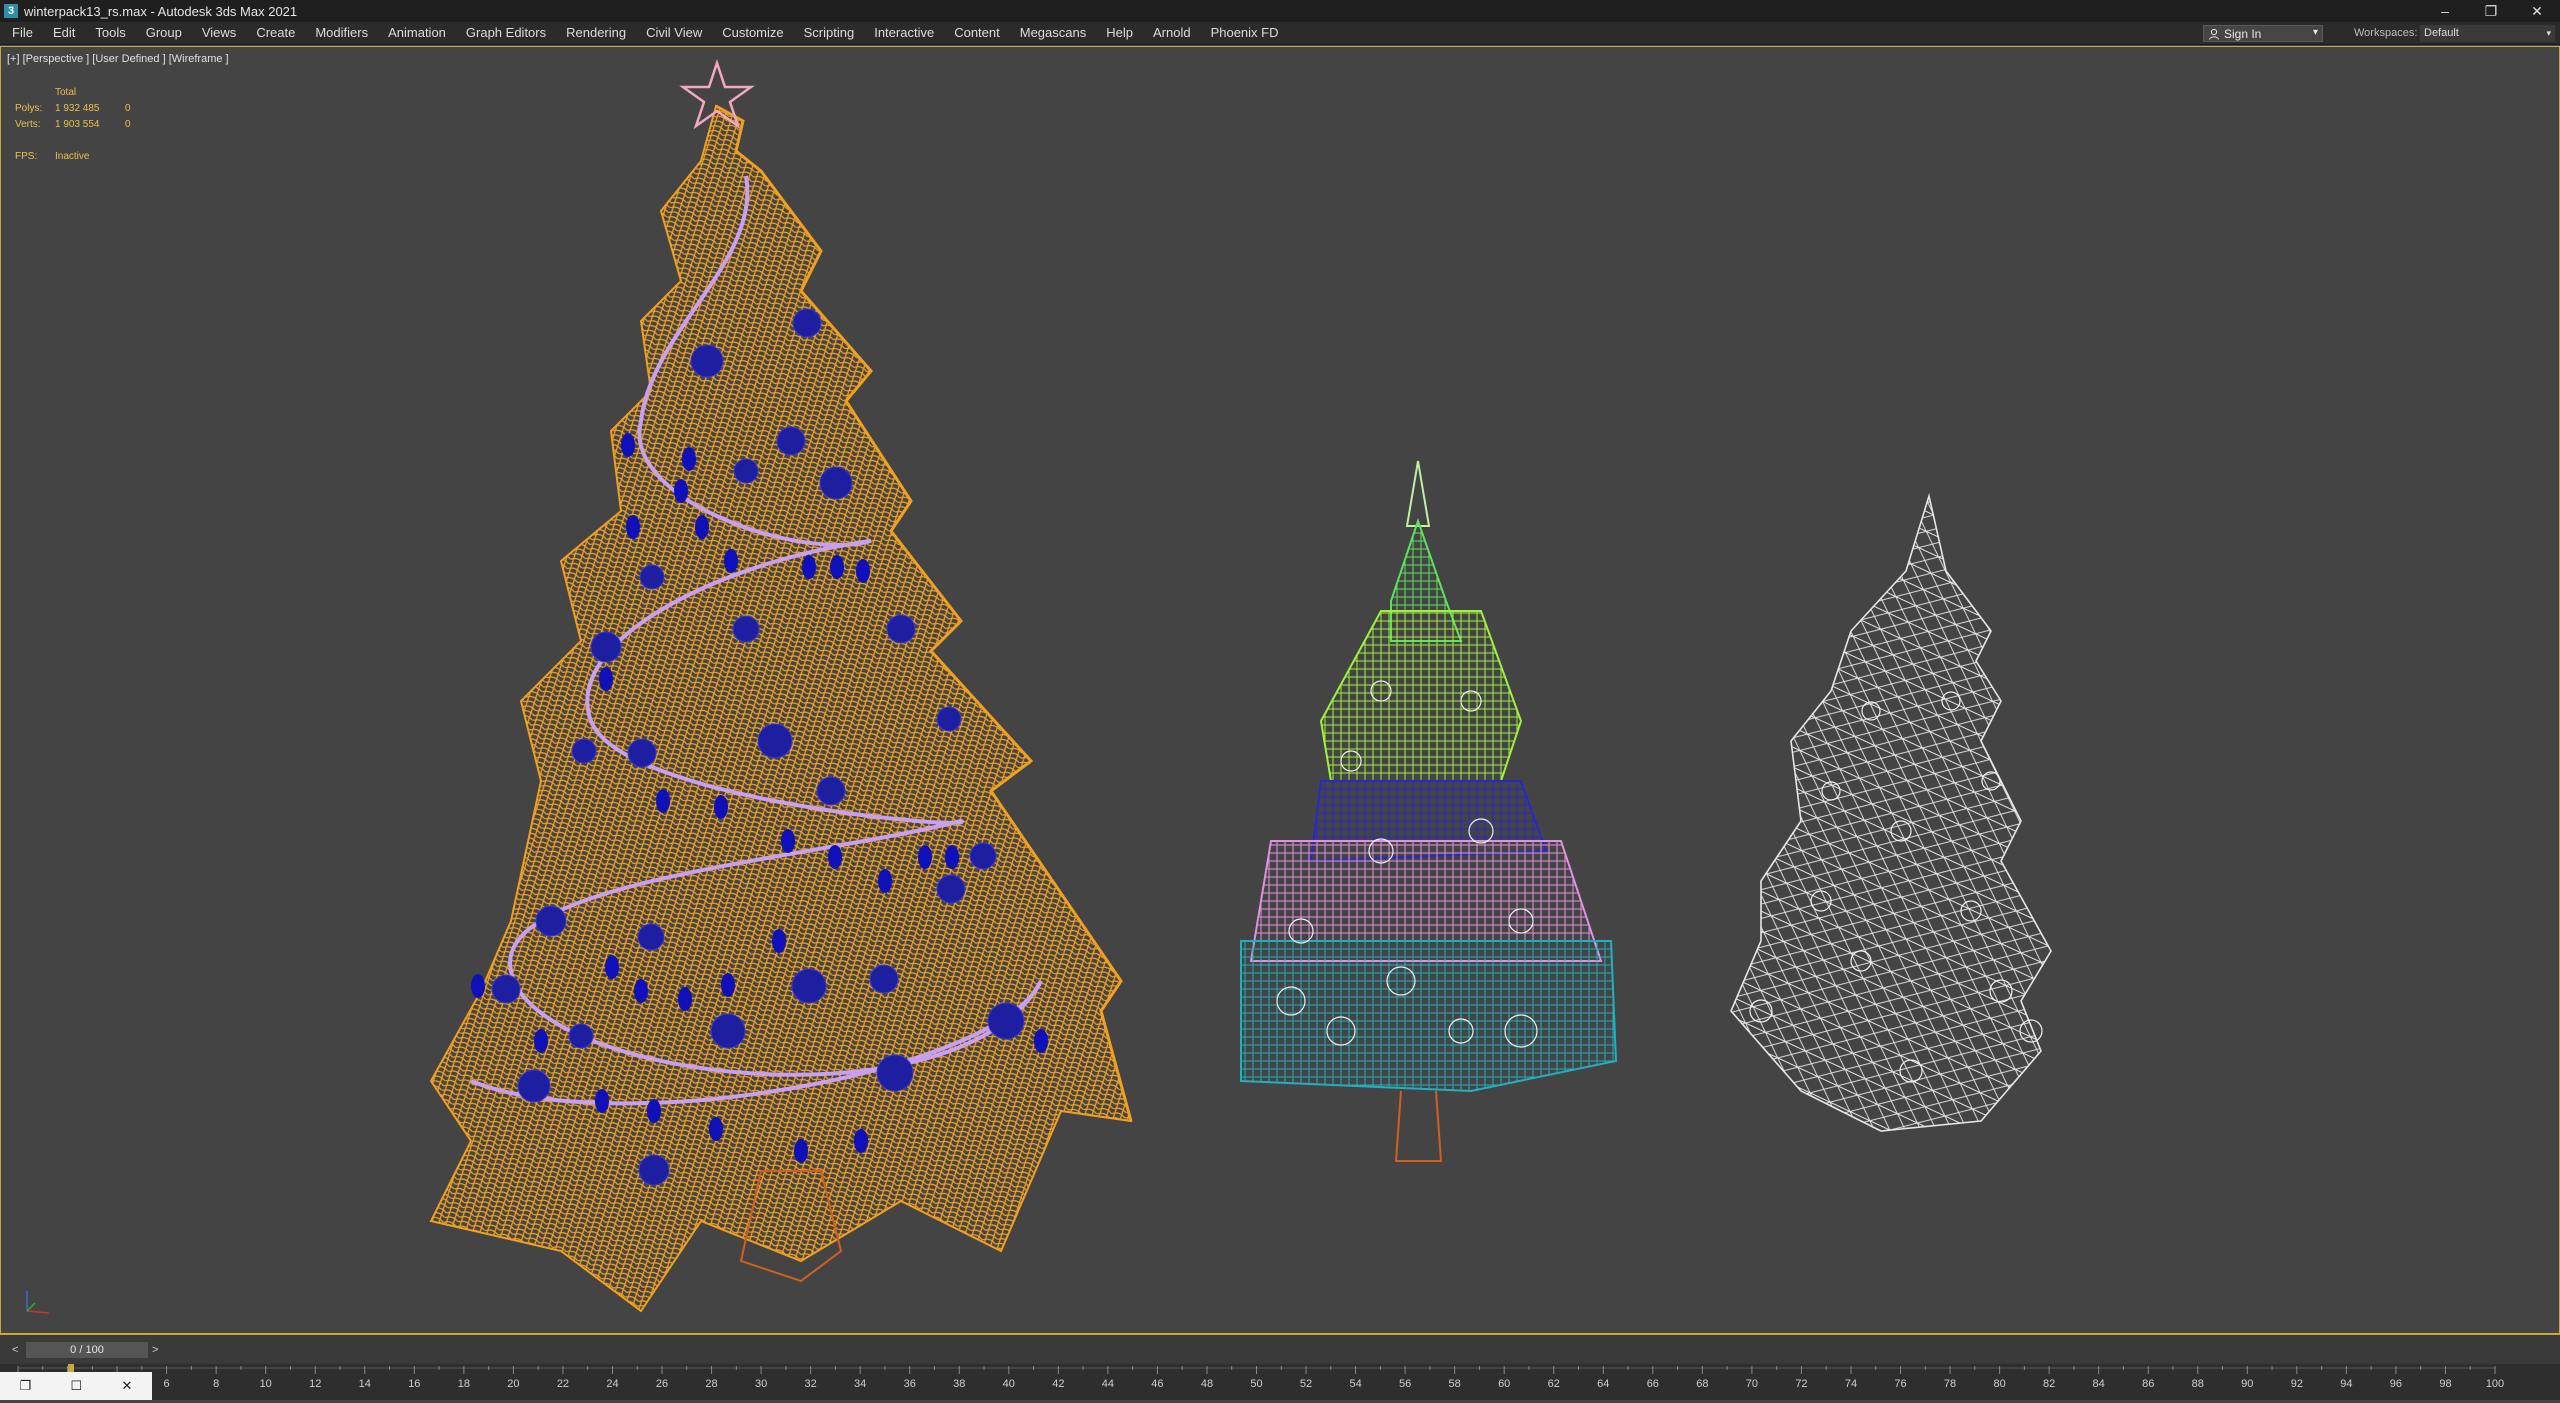 The image size is (2560, 1403). Describe the element at coordinates (15, 1350) in the screenshot. I see `time-slider-prev-button: <` at that location.